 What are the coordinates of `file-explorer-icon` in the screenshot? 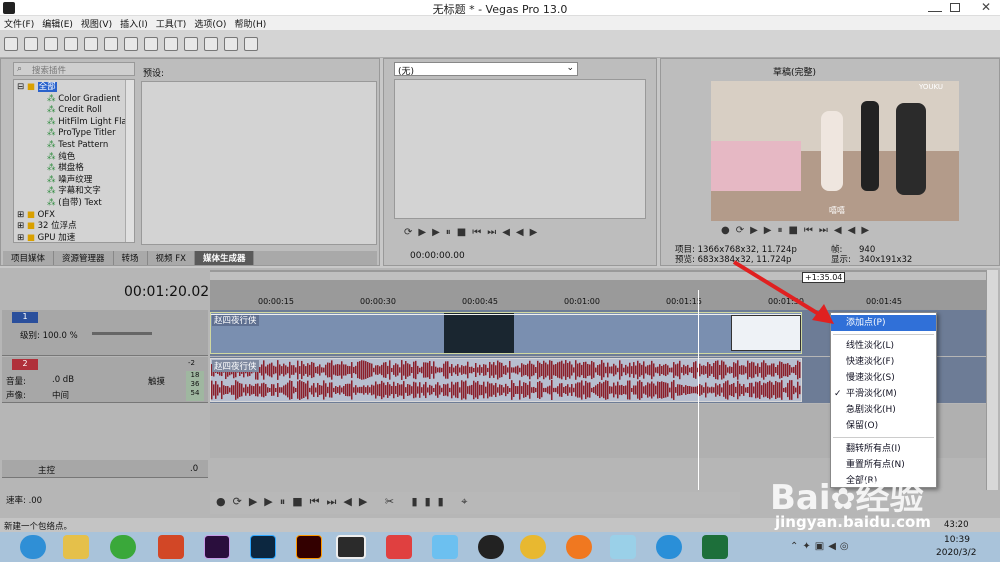 It's located at (76, 547).